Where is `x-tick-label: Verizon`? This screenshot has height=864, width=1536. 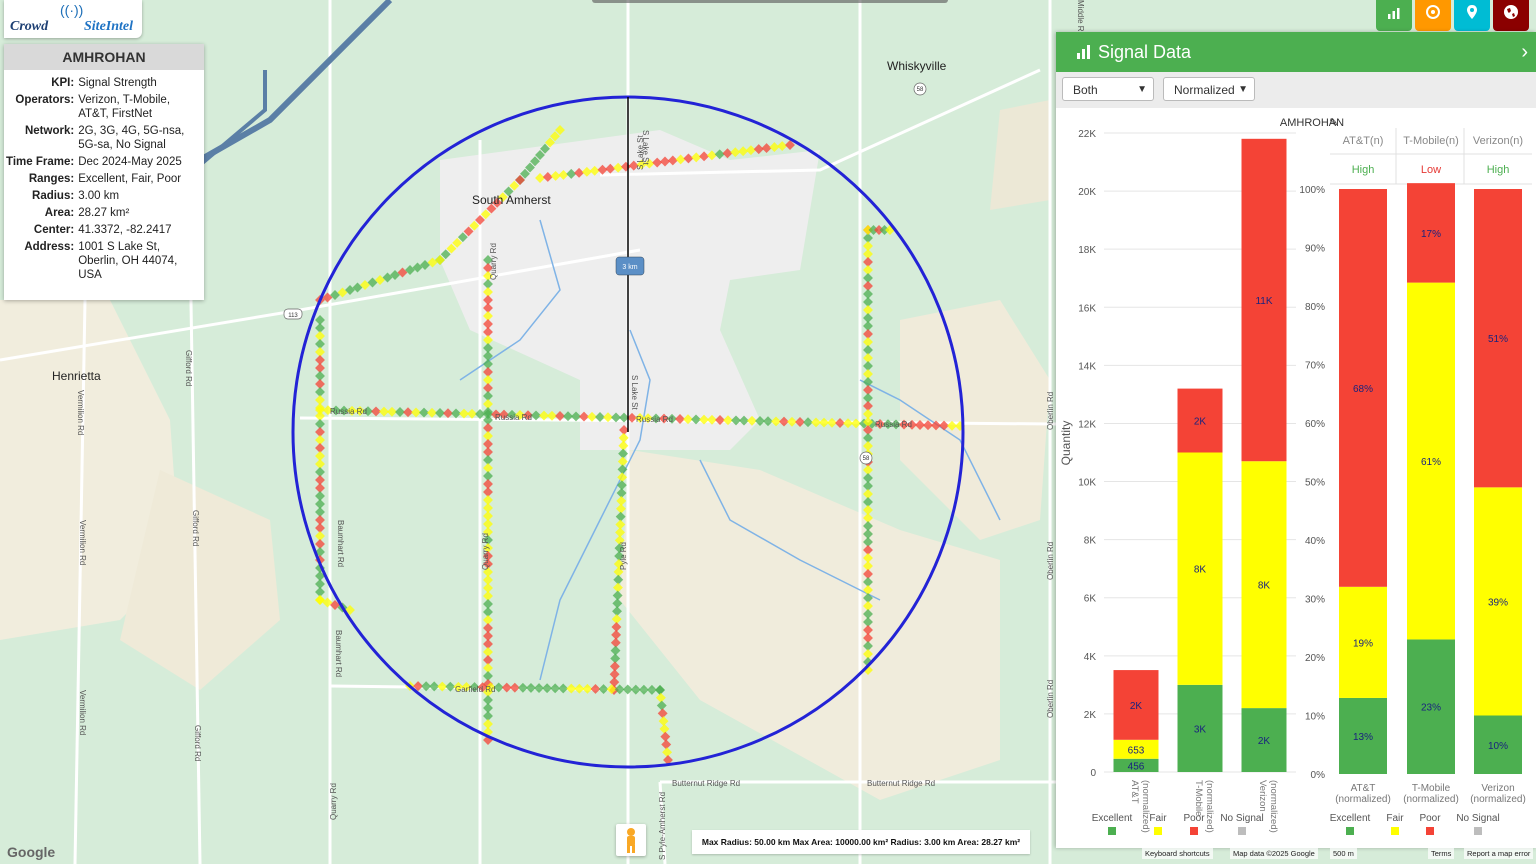
x-tick-label: Verizon is located at coordinates (1497, 788).